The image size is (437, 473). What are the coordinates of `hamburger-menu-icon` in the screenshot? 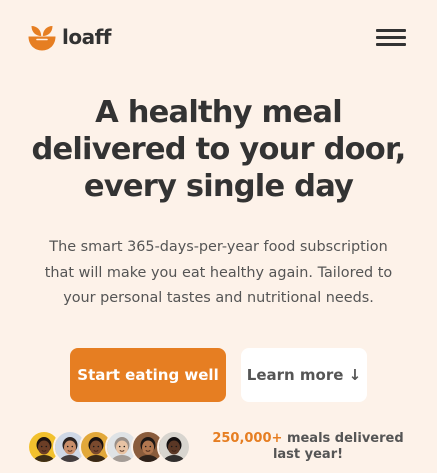 It's located at (392, 38).